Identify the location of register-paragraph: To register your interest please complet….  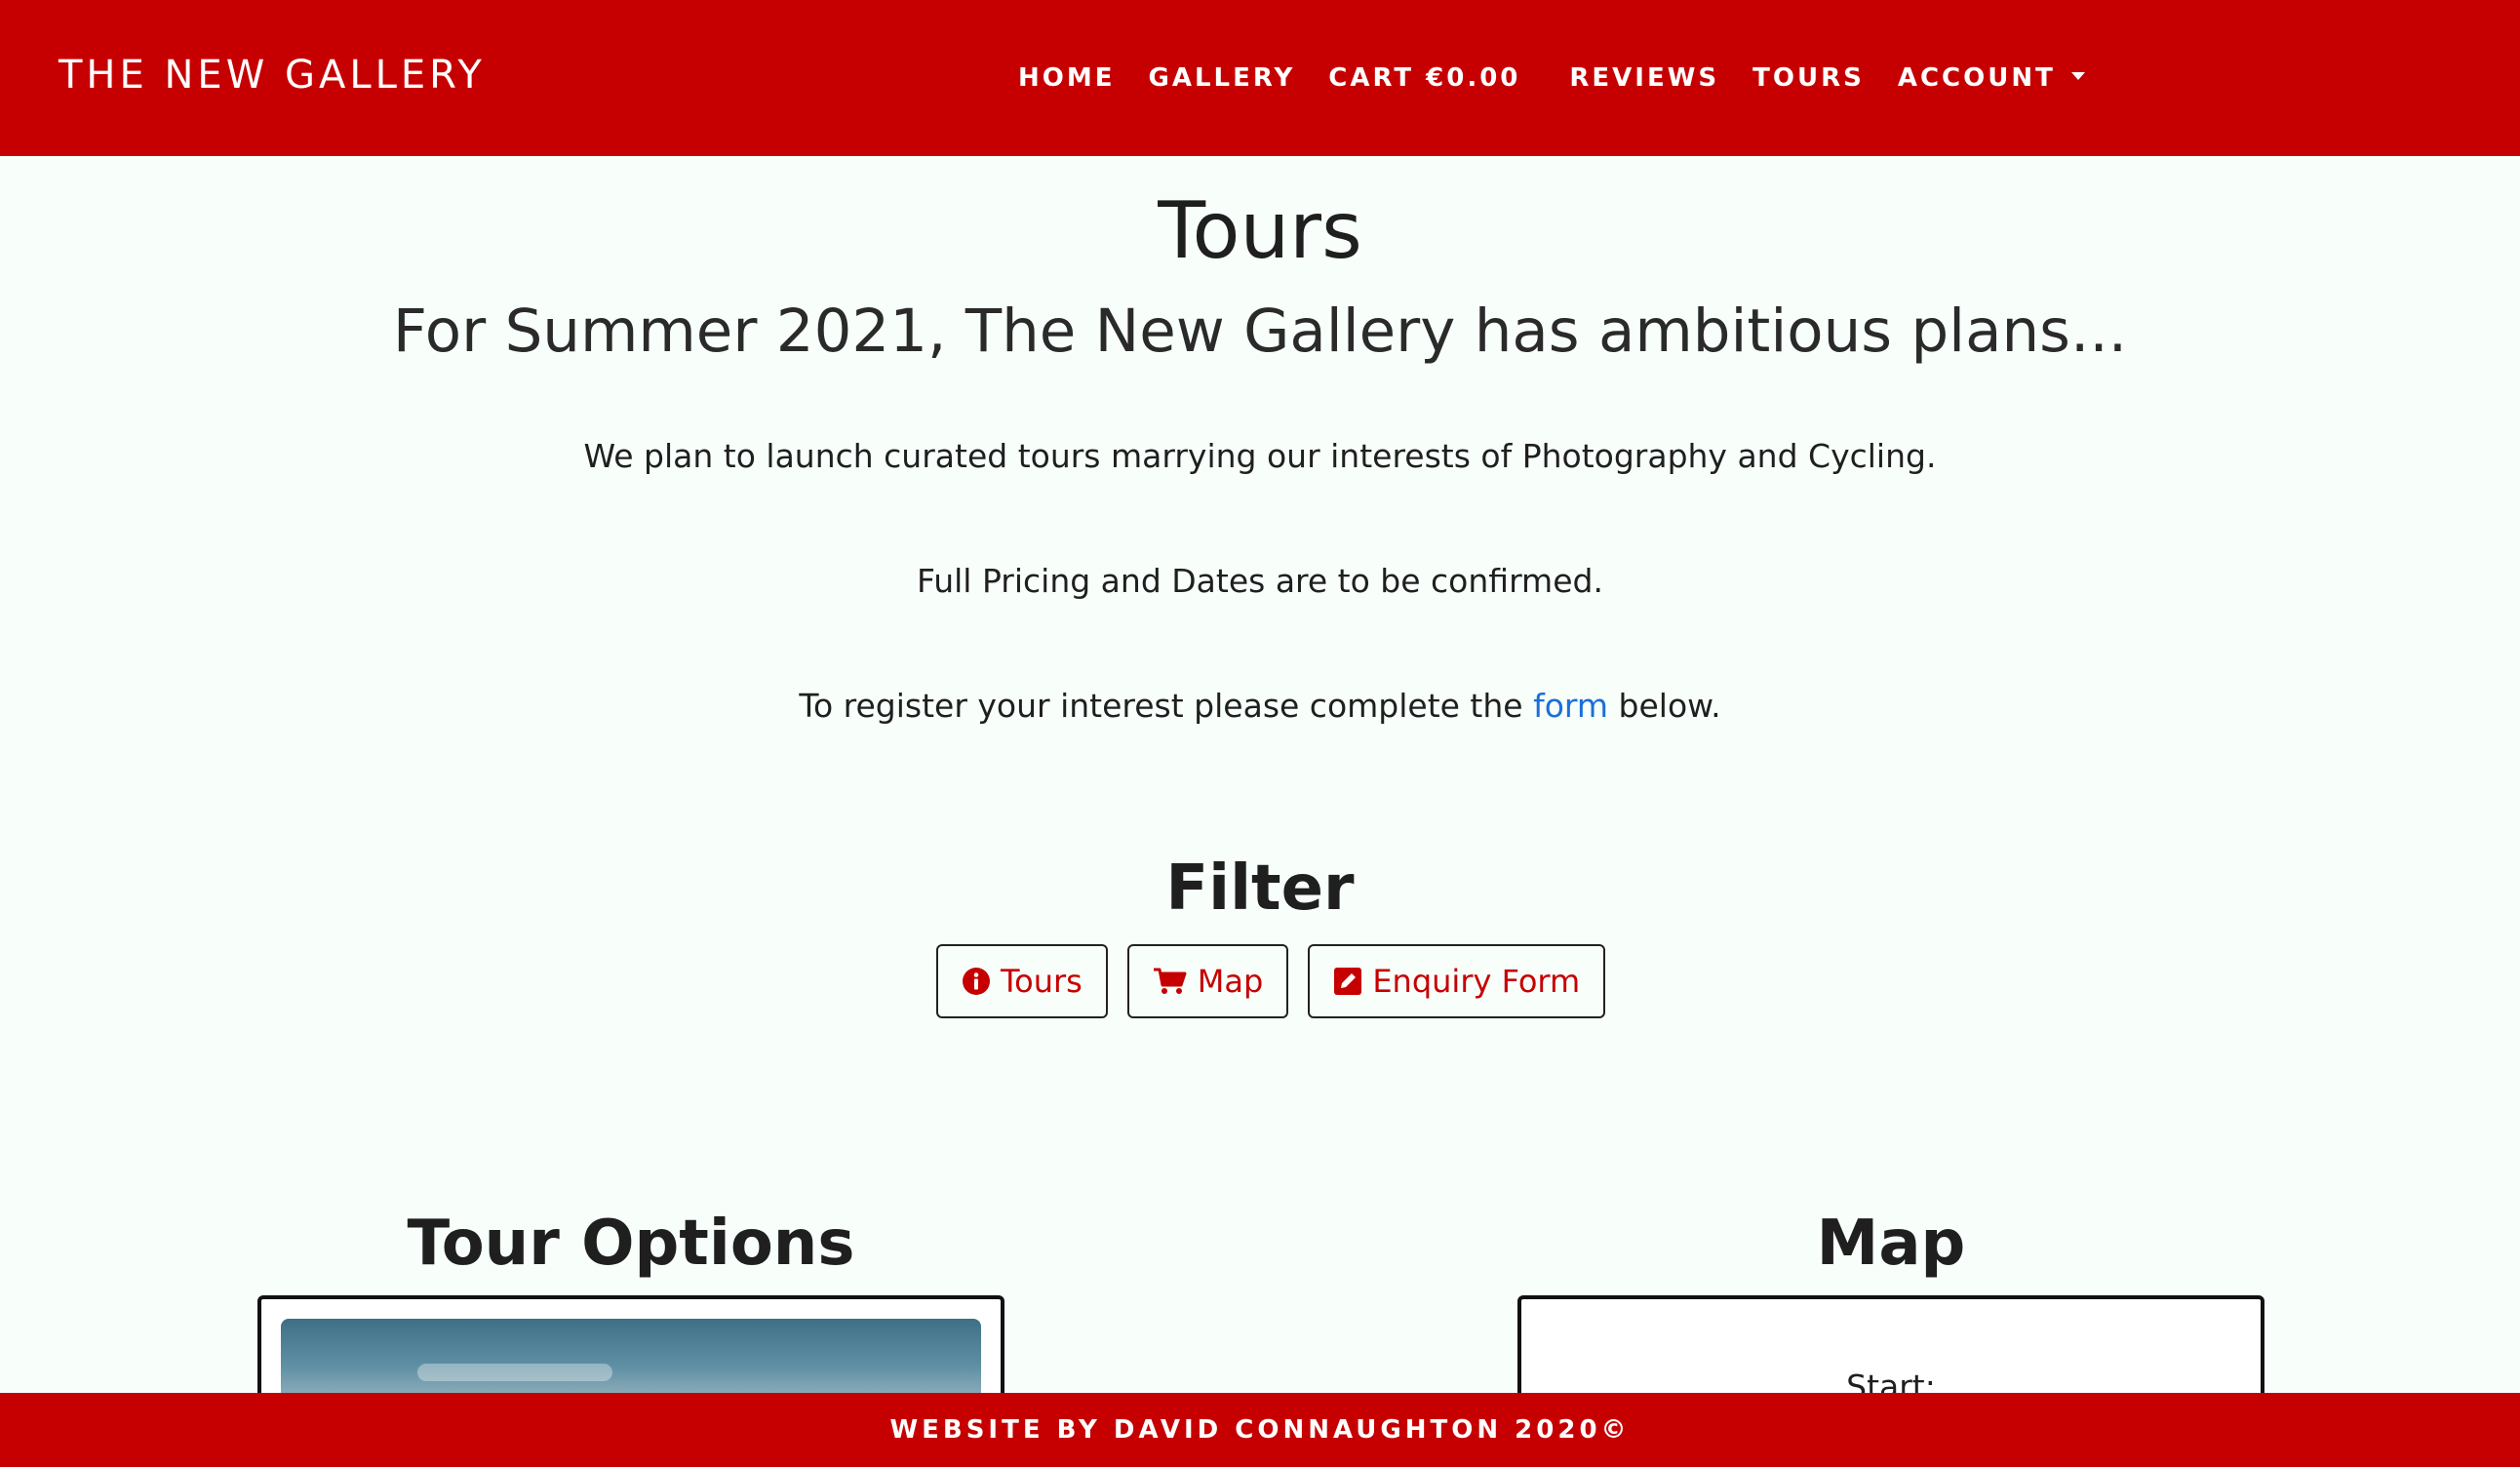
(1260, 706).